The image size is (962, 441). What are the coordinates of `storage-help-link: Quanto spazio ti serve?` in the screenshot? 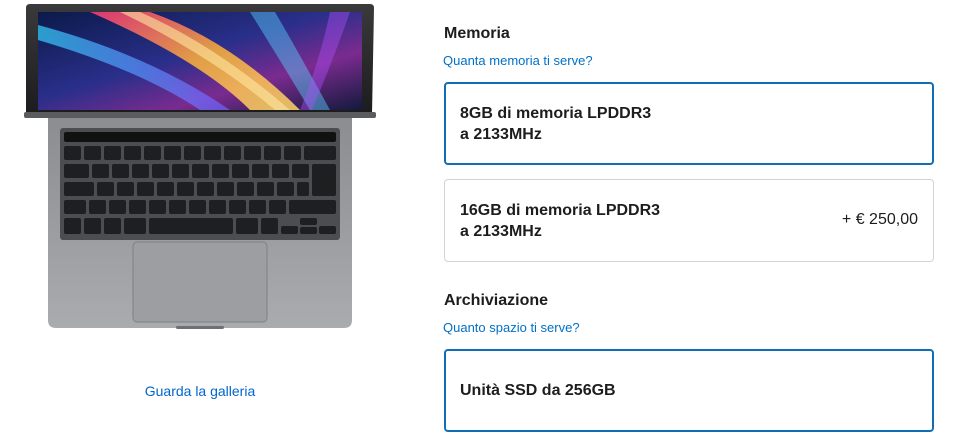 It's located at (511, 327).